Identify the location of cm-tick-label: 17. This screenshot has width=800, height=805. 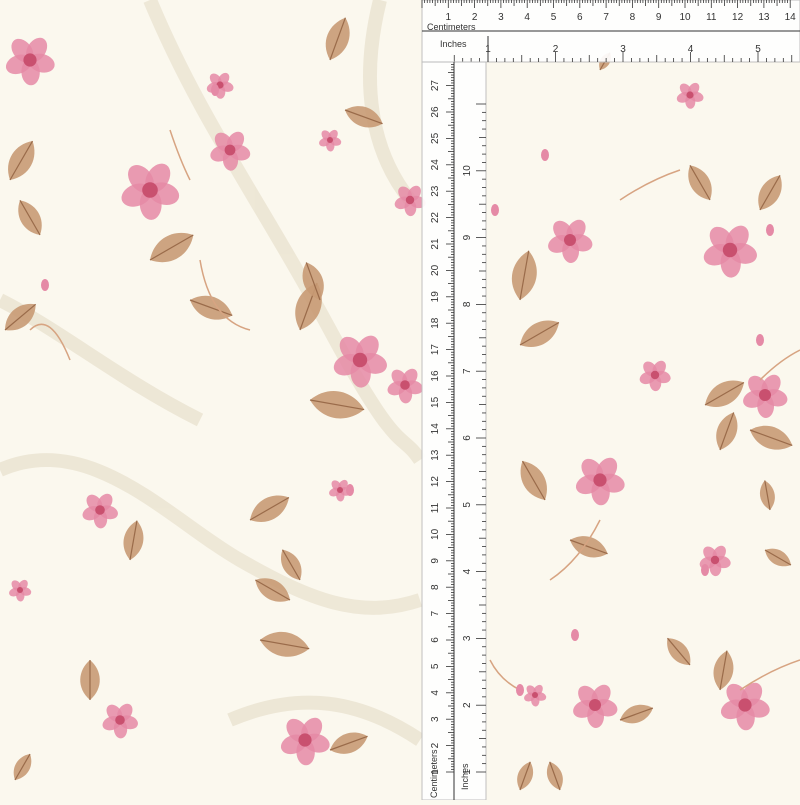
(435, 350).